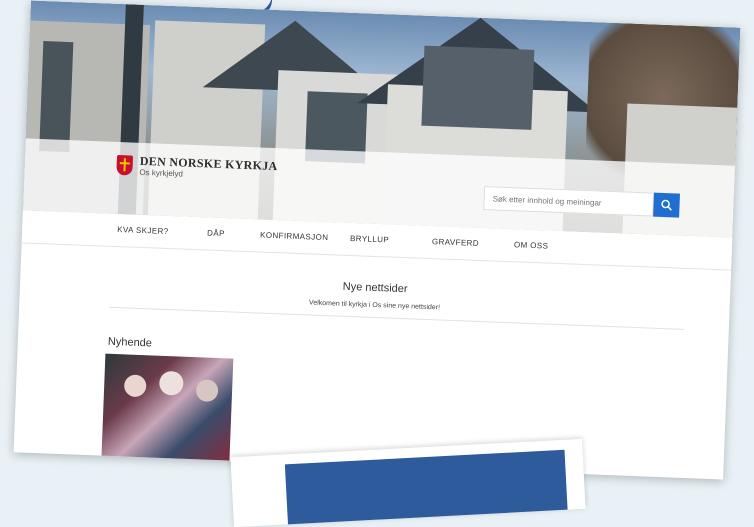 Image resolution: width=754 pixels, height=527 pixels. What do you see at coordinates (143, 230) in the screenshot?
I see `nav-item-kva-skjer: KVA SKJER?` at bounding box center [143, 230].